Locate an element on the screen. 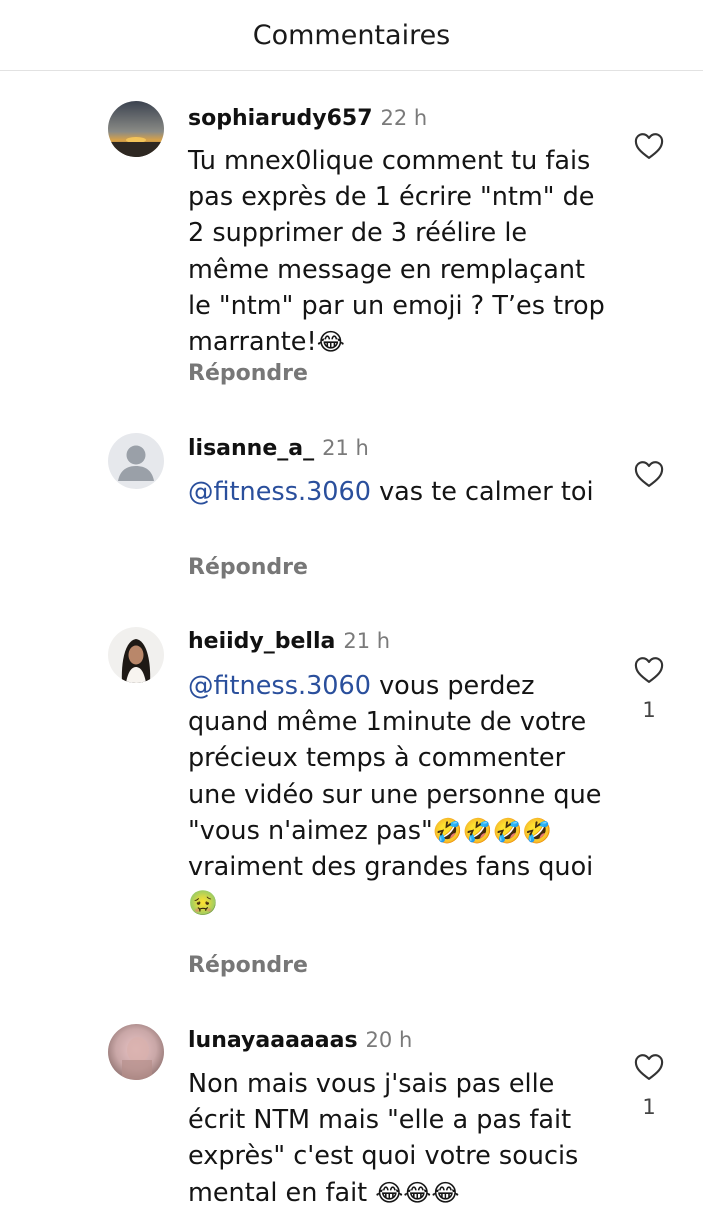 The image size is (703, 1211). timestamp: 22 h is located at coordinates (404, 118).